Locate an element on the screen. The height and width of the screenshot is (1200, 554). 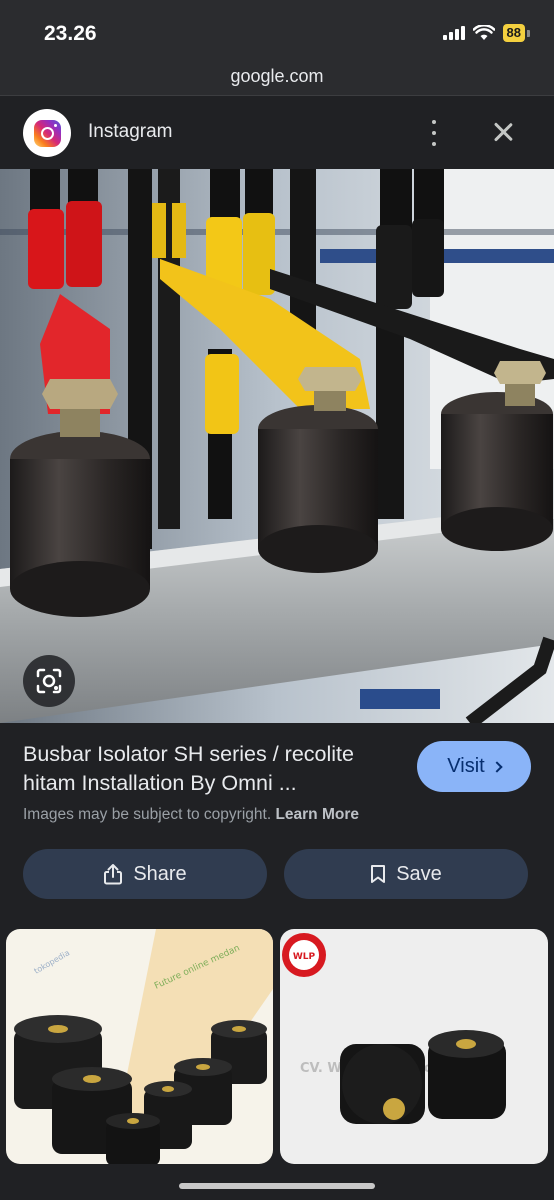
lens-button is located at coordinates (49, 681).